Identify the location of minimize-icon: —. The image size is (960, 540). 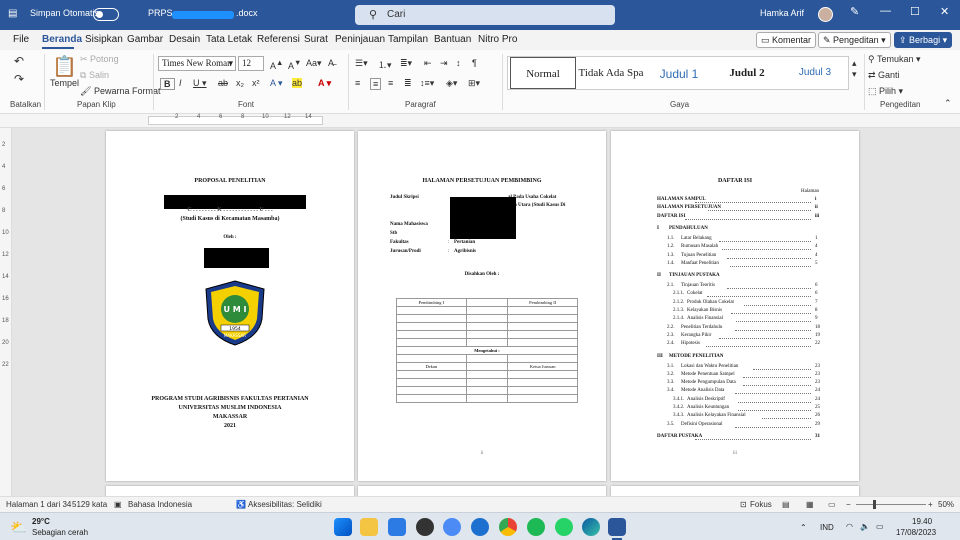
(885, 11).